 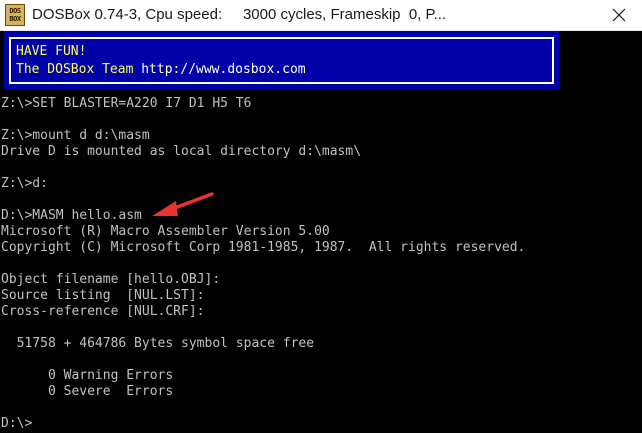 What do you see at coordinates (103, 295) in the screenshot?
I see `console-line: Source listing [NUL.LST]:` at bounding box center [103, 295].